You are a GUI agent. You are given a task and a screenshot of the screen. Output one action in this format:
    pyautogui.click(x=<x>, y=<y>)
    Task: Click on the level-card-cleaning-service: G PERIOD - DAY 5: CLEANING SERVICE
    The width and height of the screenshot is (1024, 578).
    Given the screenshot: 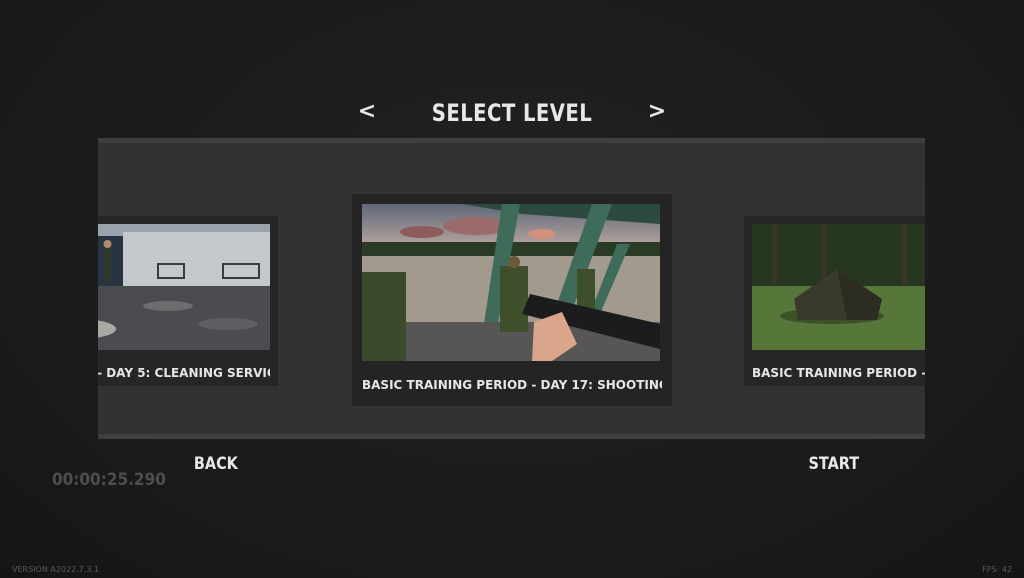 What is the action you would take?
    pyautogui.click(x=188, y=301)
    